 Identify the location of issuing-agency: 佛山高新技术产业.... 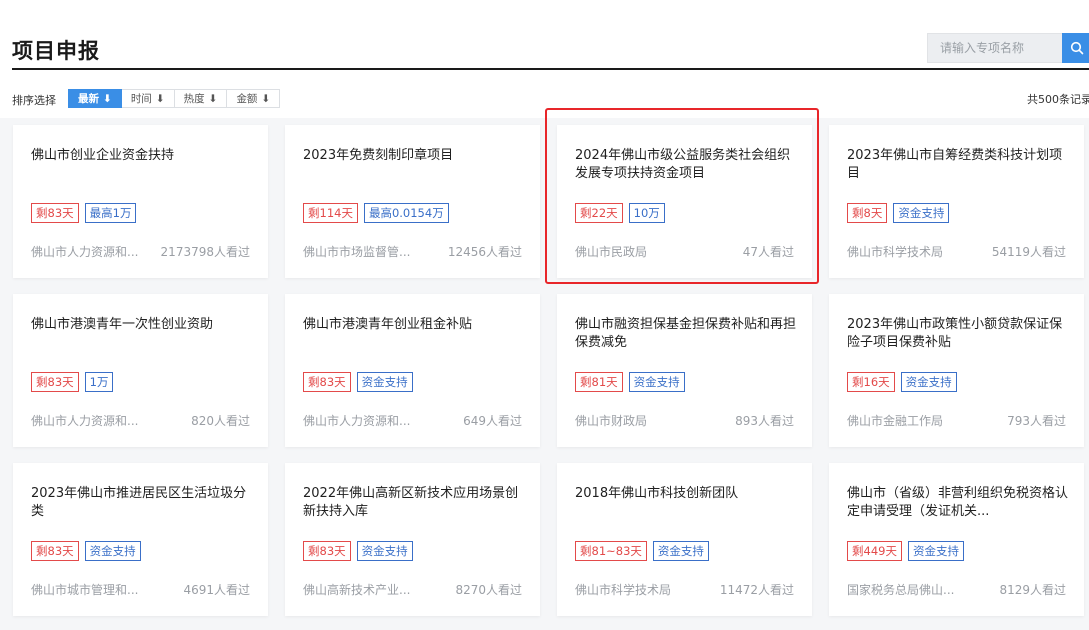
(357, 590).